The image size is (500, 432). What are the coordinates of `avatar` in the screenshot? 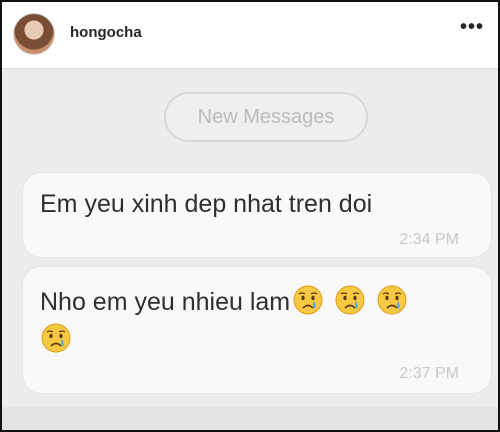 It's located at (34, 34).